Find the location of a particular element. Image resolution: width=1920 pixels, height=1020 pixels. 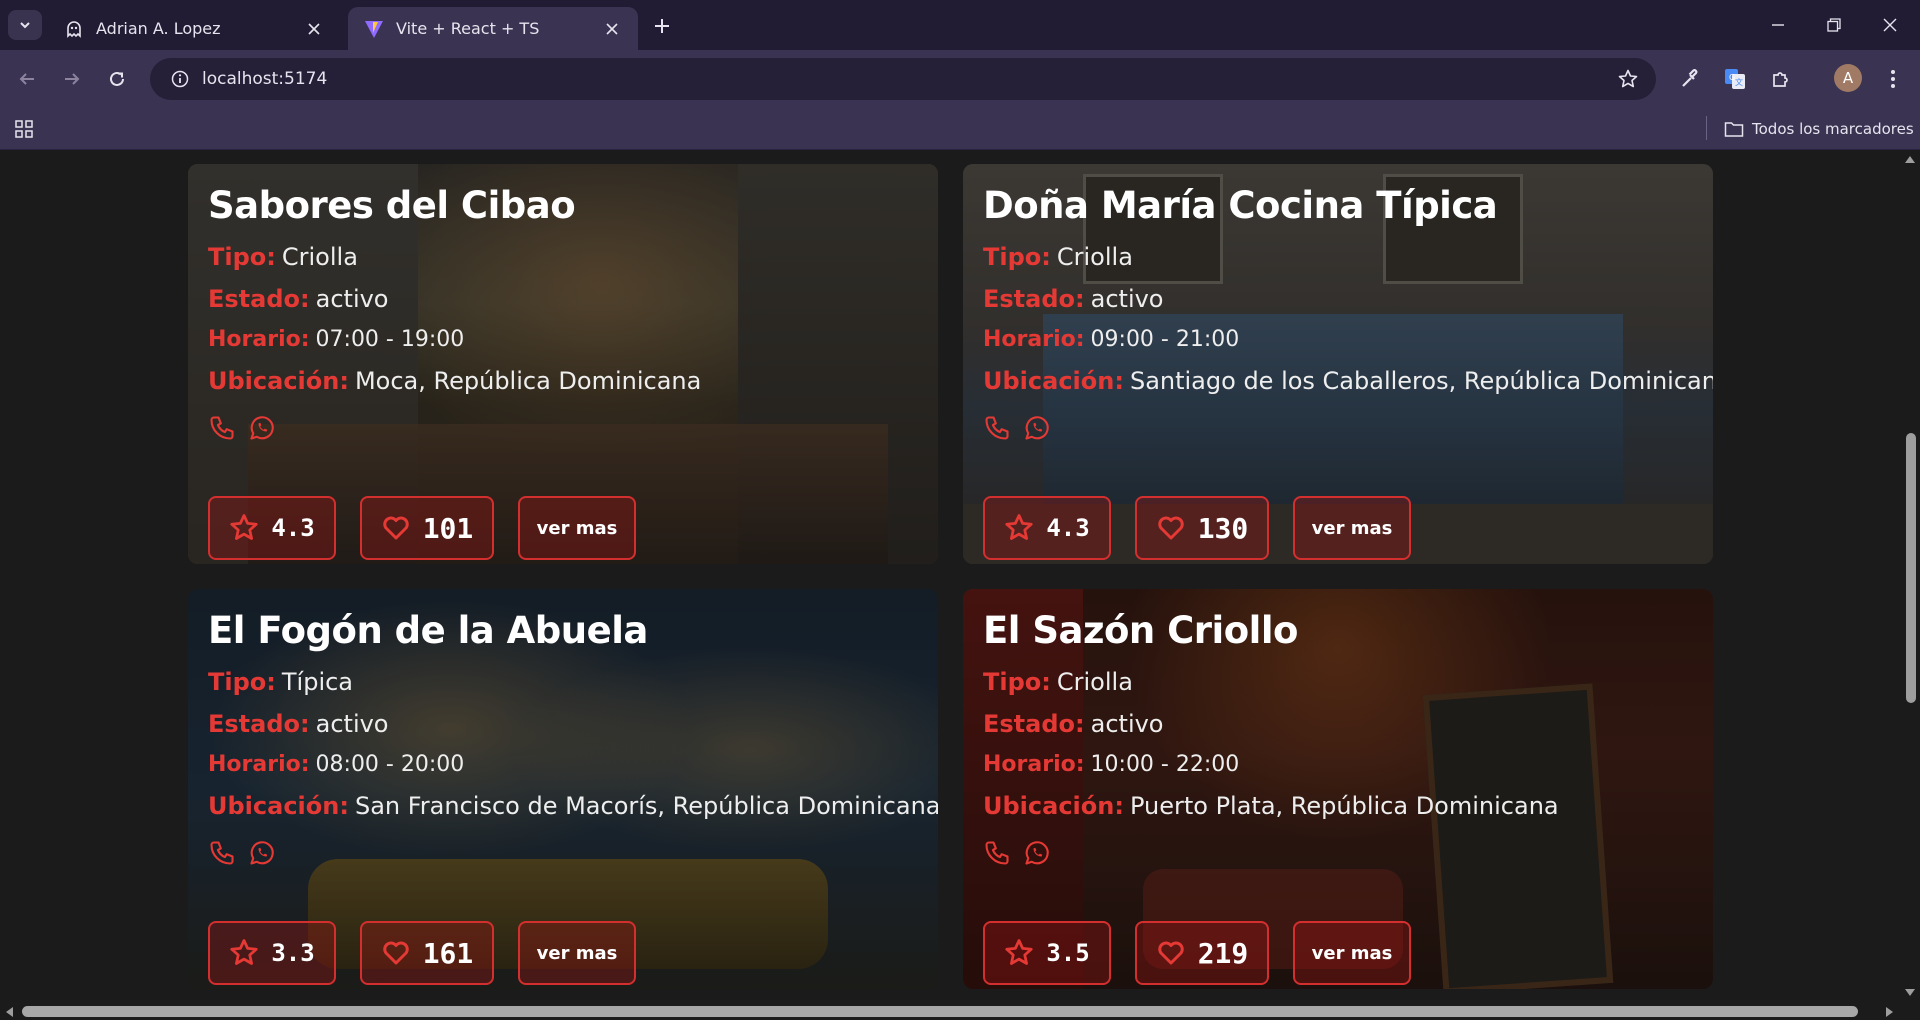

browser-tab-vite: Vite + React + TS is located at coordinates (493, 28).